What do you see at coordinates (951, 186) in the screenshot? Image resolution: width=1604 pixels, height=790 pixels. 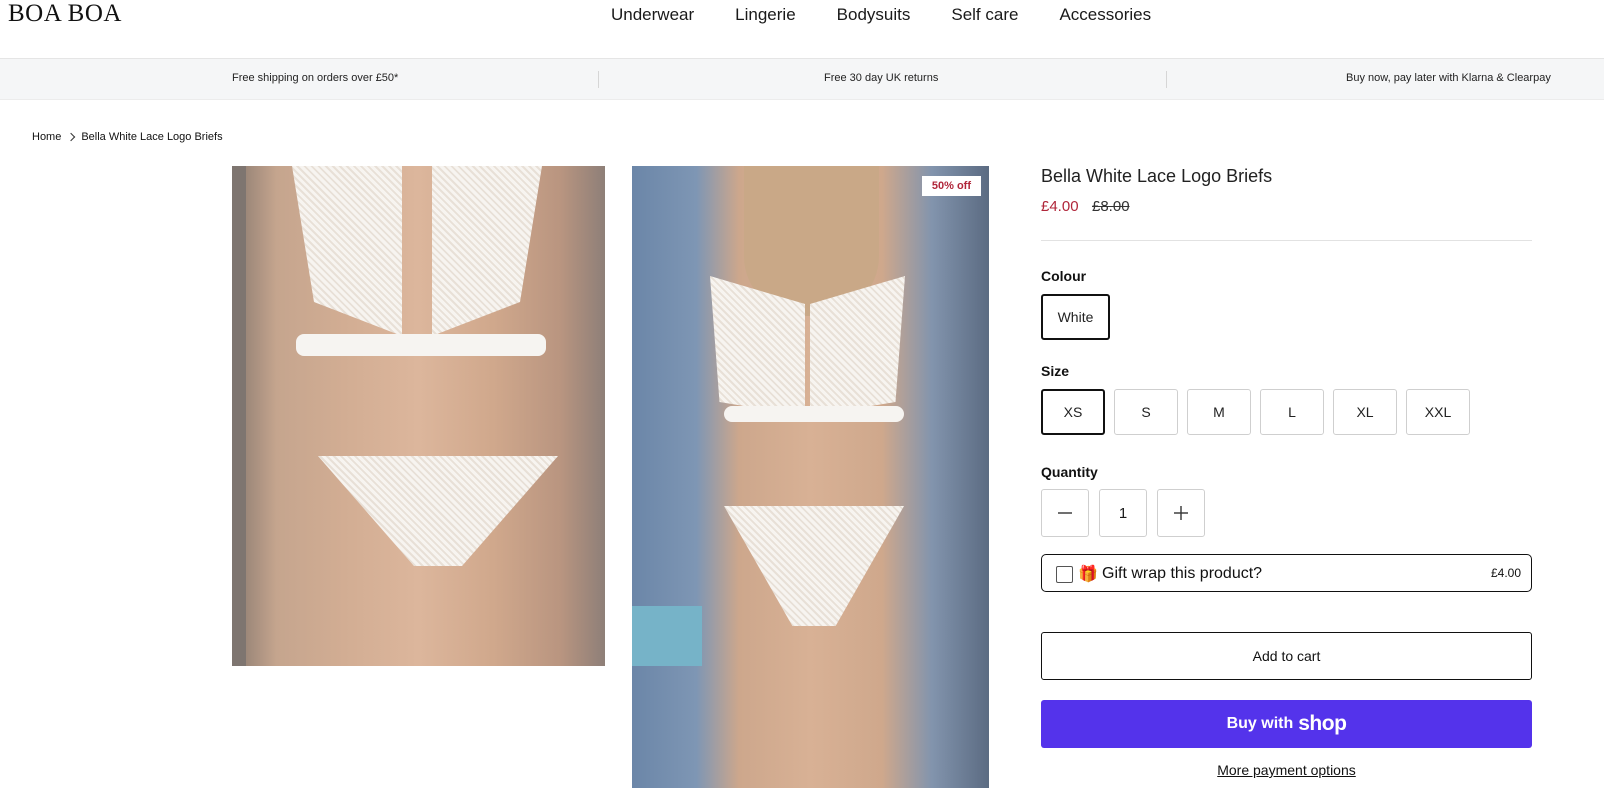 I see `discount-badge: 50% off` at bounding box center [951, 186].